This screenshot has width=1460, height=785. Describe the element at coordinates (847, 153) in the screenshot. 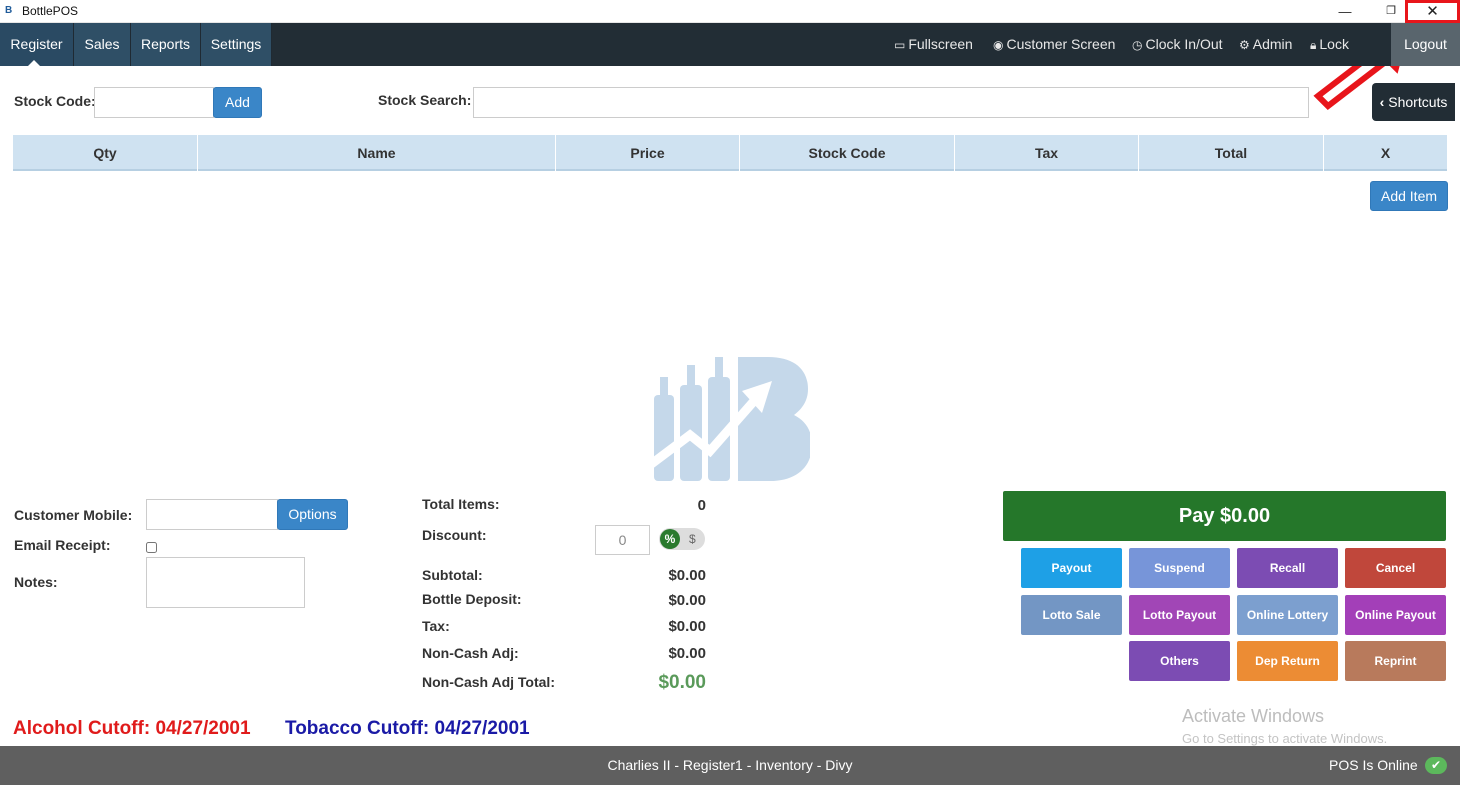

I see `column-header: Stock Code` at that location.